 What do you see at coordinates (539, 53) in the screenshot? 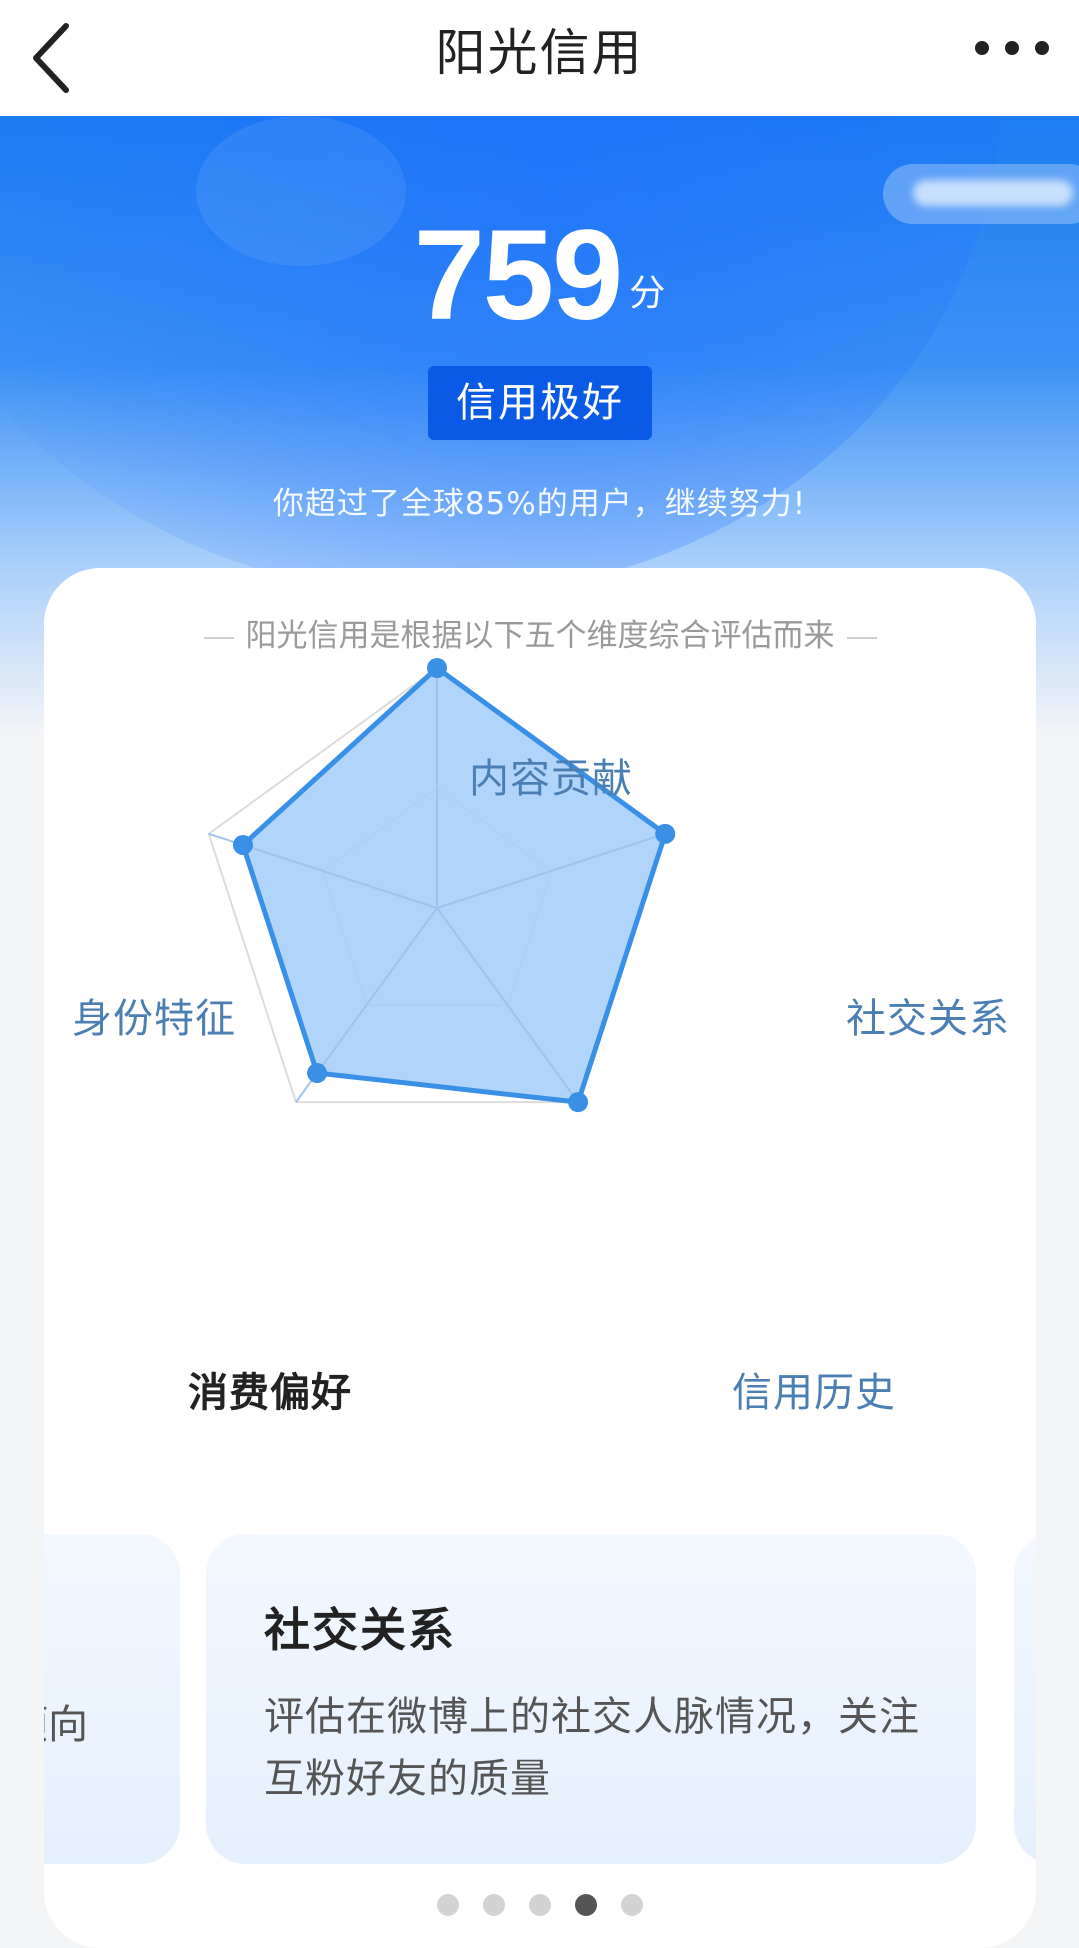
I see `page-title: 阳光信用` at bounding box center [539, 53].